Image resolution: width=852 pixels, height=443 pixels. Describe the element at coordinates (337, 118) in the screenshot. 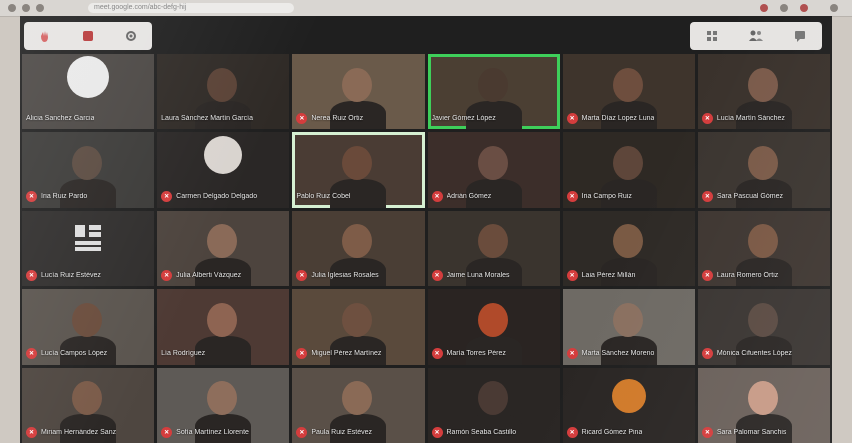

I see `participant-name: Nerea Ruiz Ortiz` at that location.